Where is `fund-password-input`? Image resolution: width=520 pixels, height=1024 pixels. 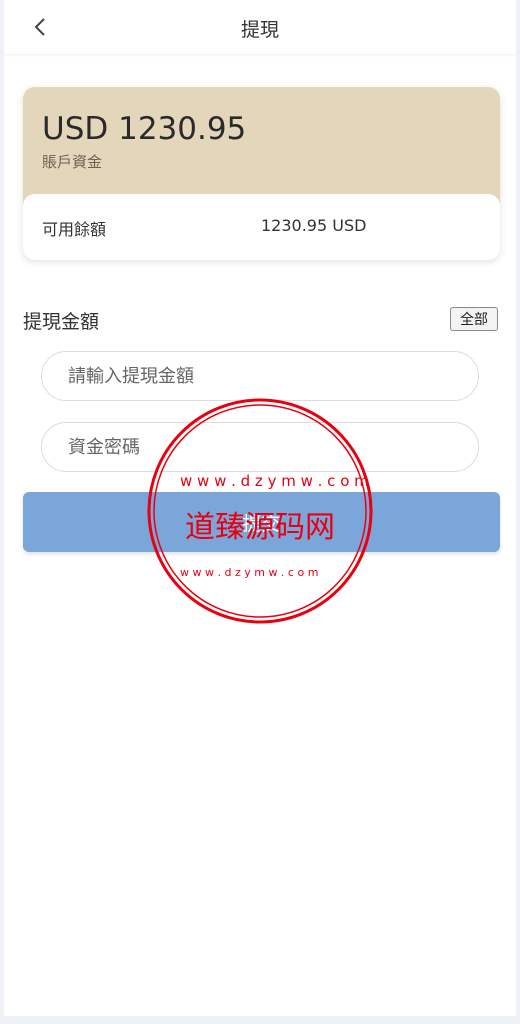
fund-password-input is located at coordinates (260, 447).